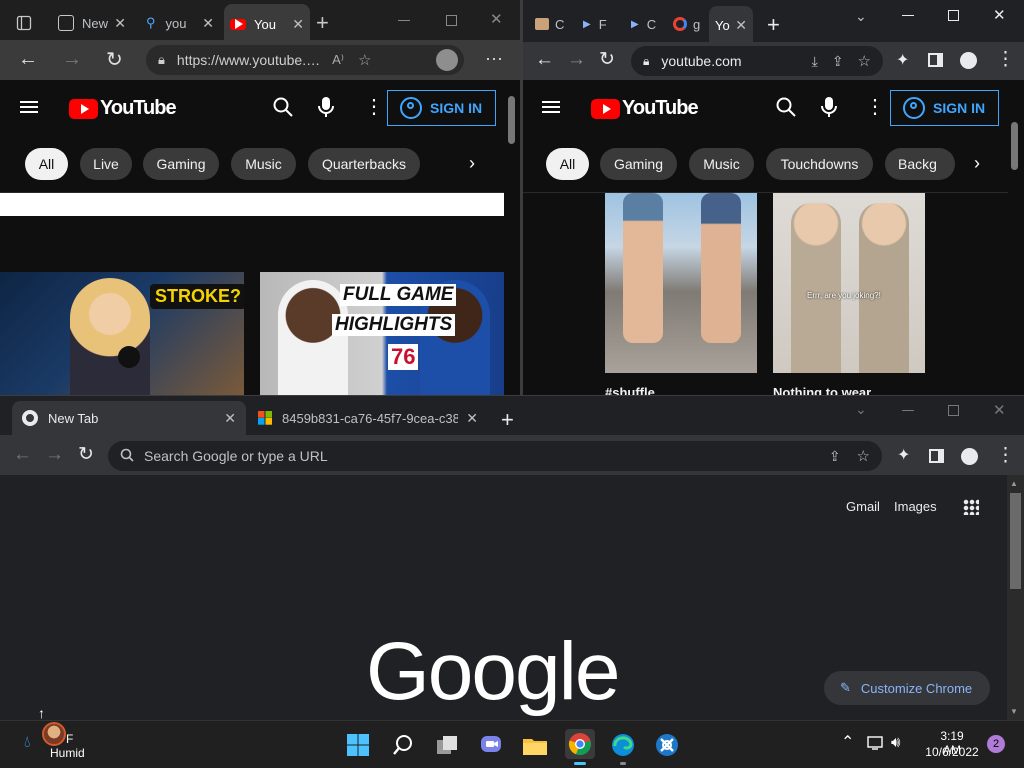 This screenshot has height=768, width=1024. Describe the element at coordinates (382, 333) in the screenshot. I see `video-thumbnail-highlights: FULL GAME HIGHLIGHTS 76` at that location.